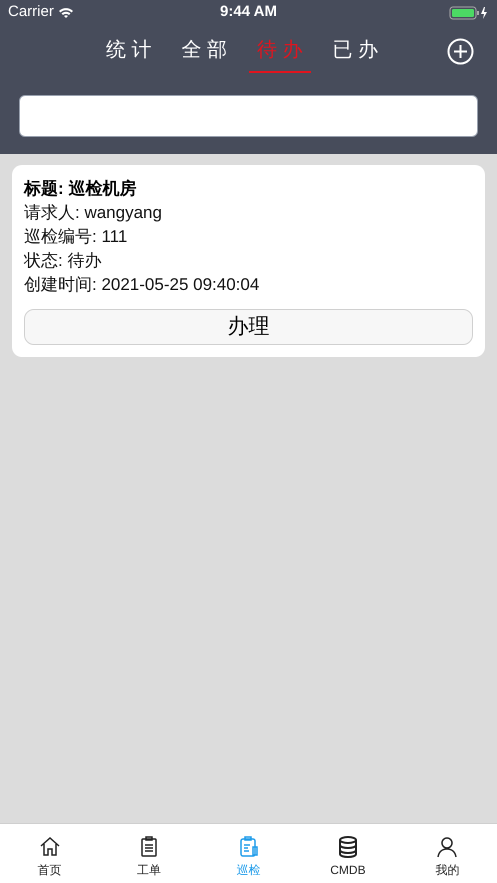 The height and width of the screenshot is (883, 497). I want to click on tab-bar-item: 我的, so click(447, 853).